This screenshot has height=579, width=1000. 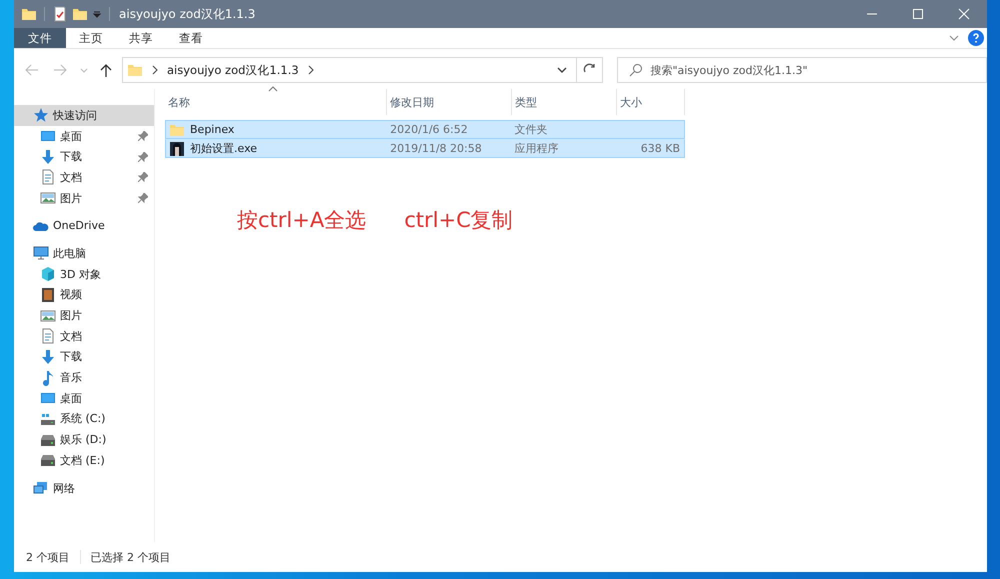 What do you see at coordinates (436, 149) in the screenshot?
I see `date-cell-text: 2019/11/8 20:58` at bounding box center [436, 149].